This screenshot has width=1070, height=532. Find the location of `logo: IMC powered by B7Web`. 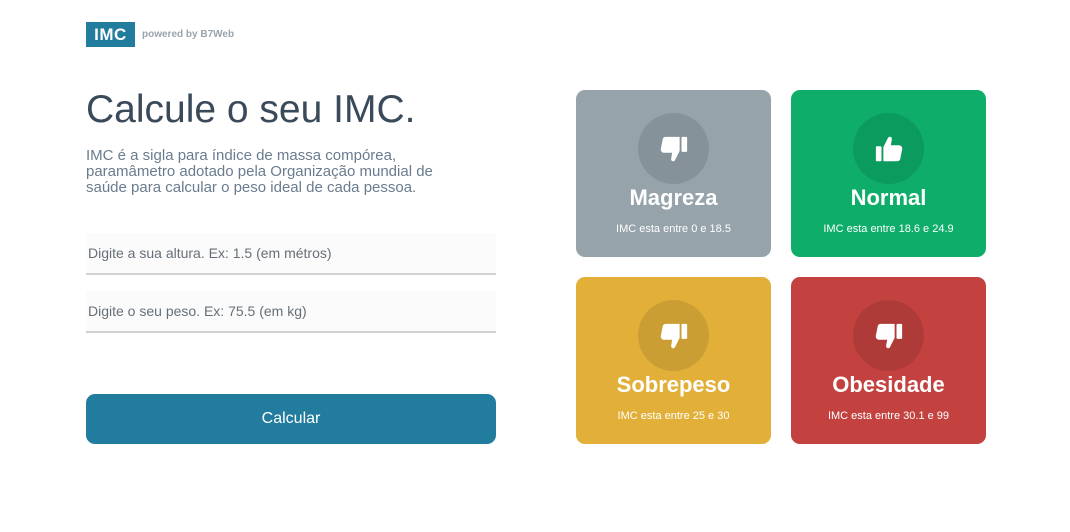

logo: IMC powered by B7Web is located at coordinates (160, 34).